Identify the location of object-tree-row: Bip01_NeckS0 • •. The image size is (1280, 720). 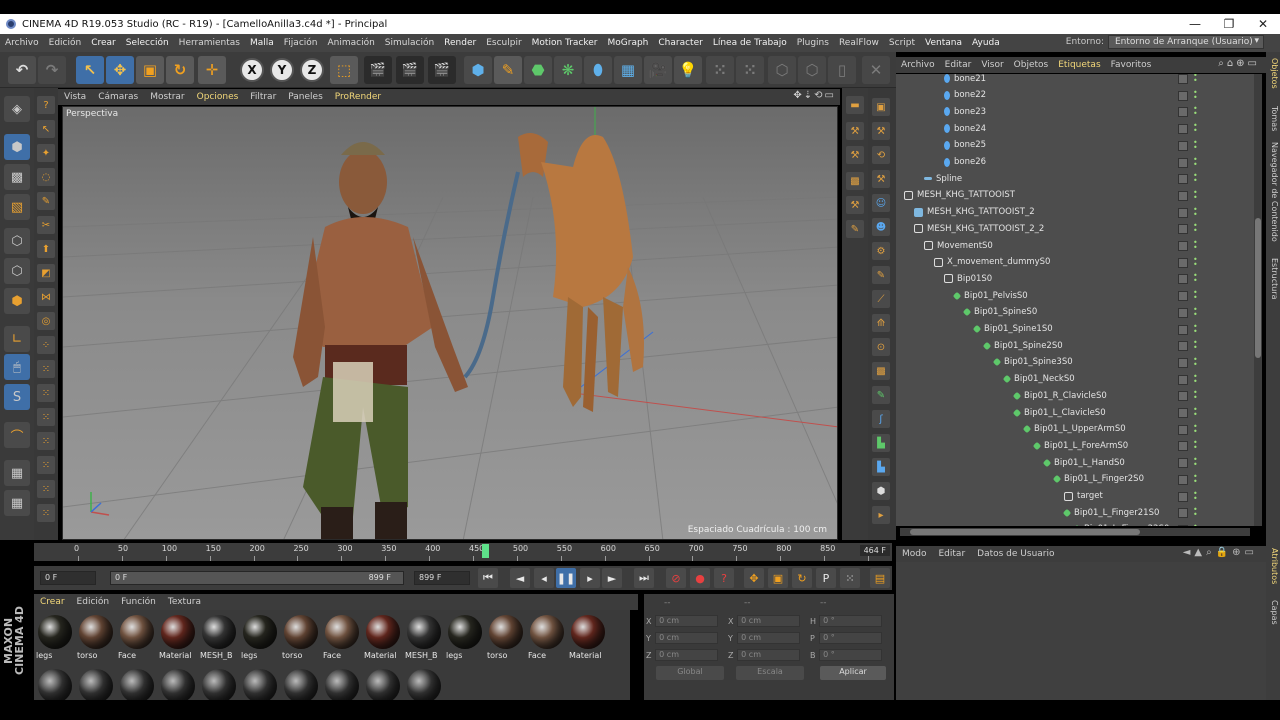
(1075, 379).